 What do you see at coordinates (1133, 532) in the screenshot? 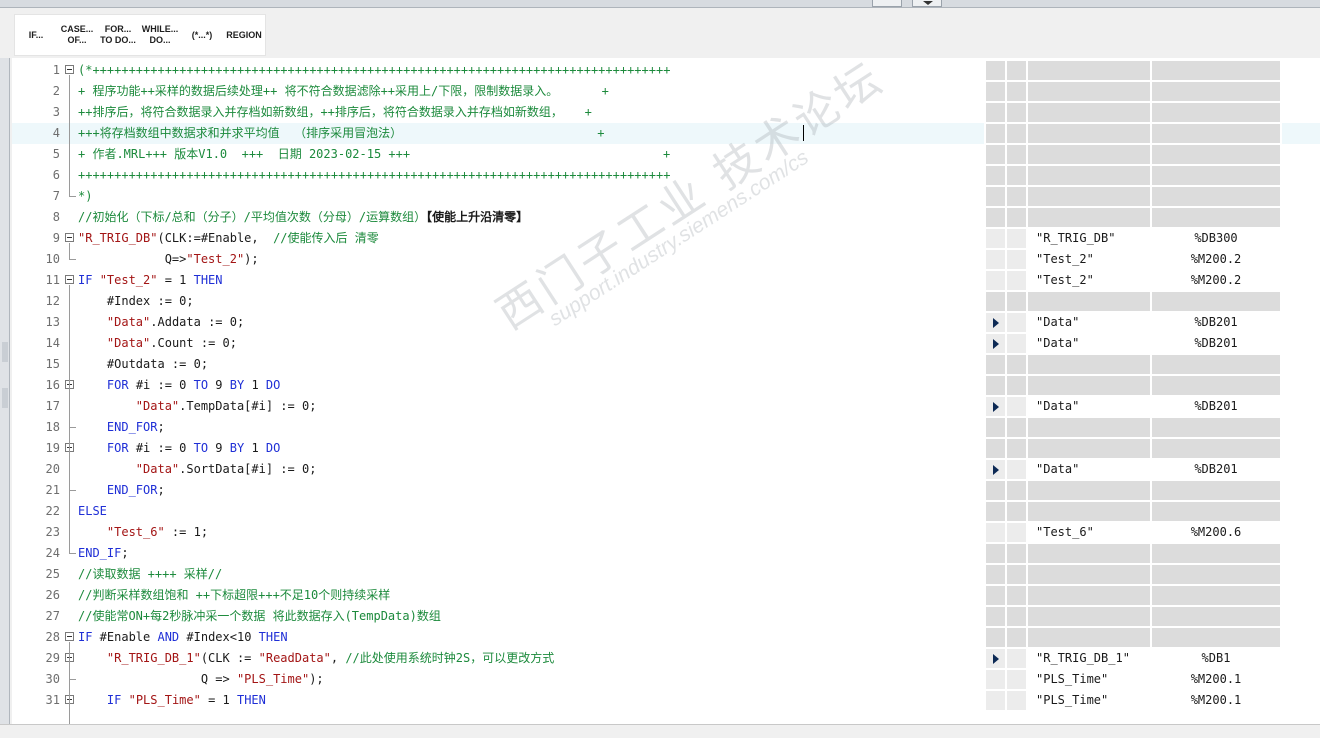
I see `reference-row: "Test_6" %M200.6` at bounding box center [1133, 532].